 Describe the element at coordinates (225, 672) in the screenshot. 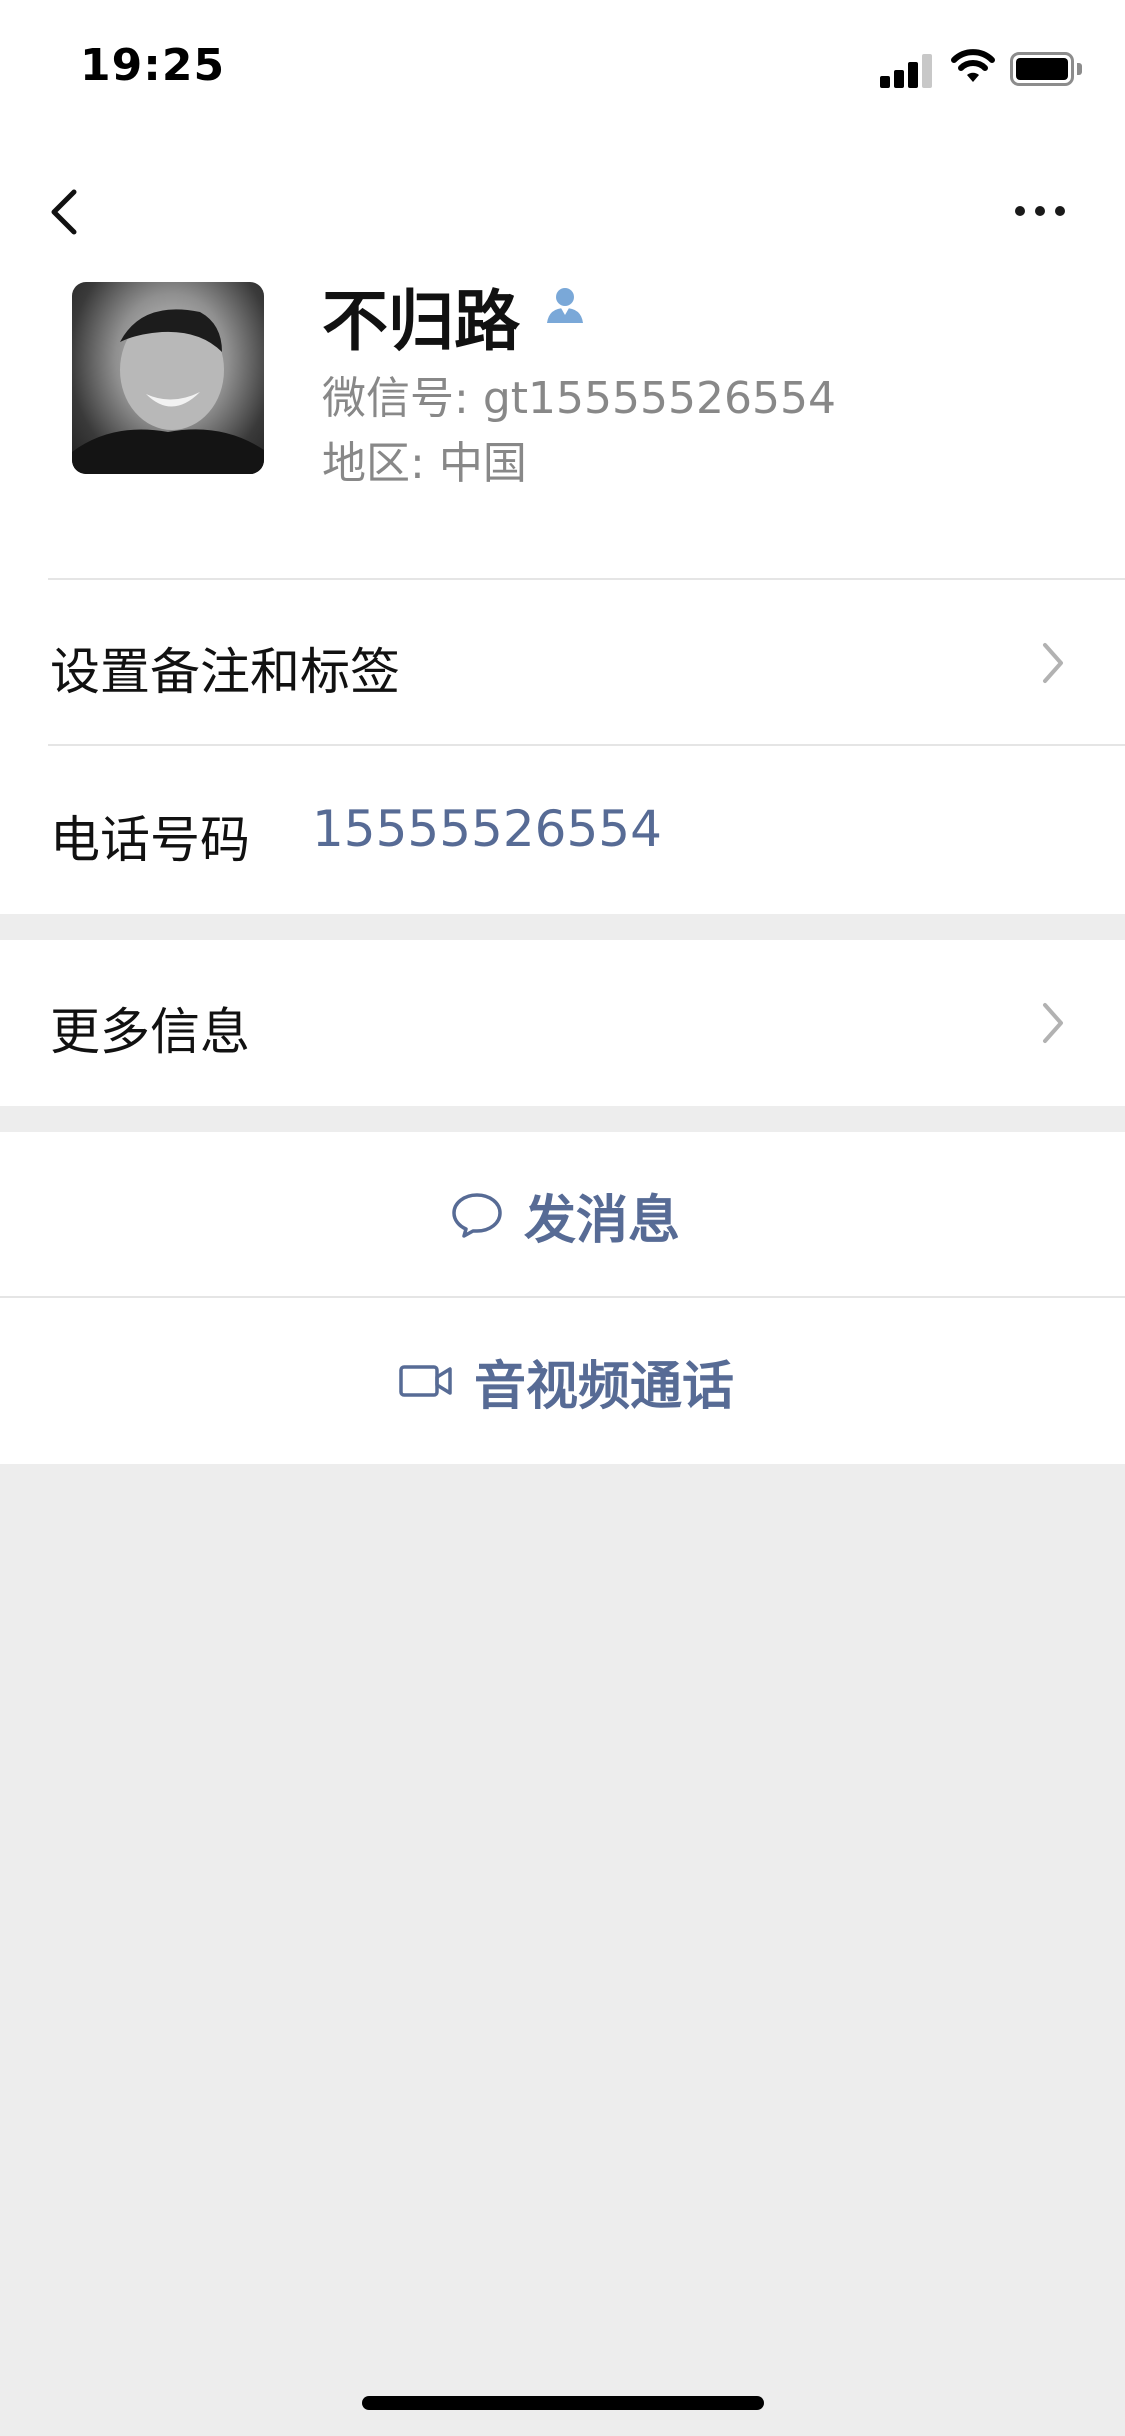

I see `remark-tags-label: 设置备注和标签` at that location.